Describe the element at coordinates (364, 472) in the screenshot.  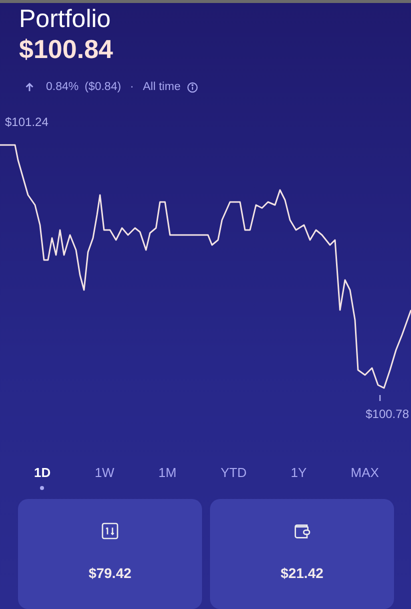
I see `range-tab: MAX` at that location.